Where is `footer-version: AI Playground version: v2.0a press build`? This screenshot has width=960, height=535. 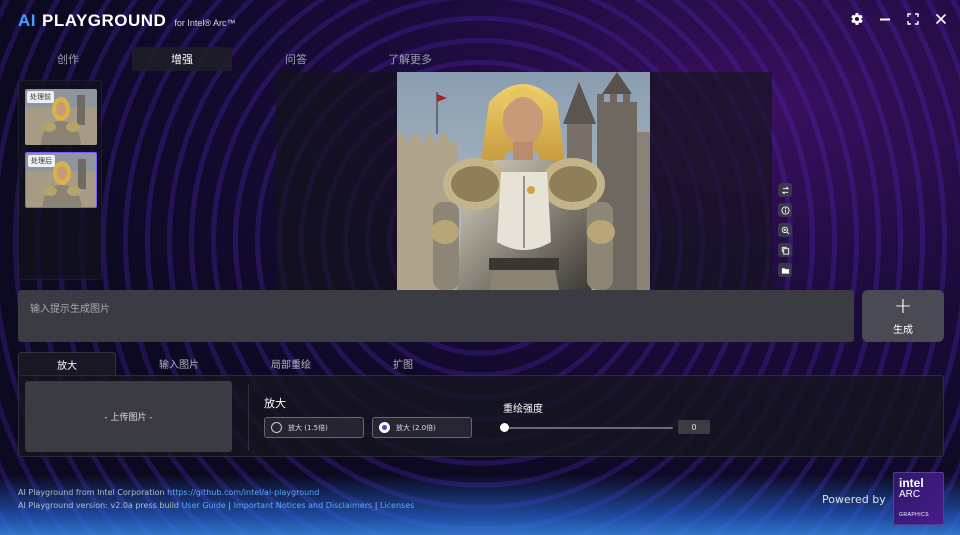 footer-version: AI Playground version: v2.0a press build is located at coordinates (100, 505).